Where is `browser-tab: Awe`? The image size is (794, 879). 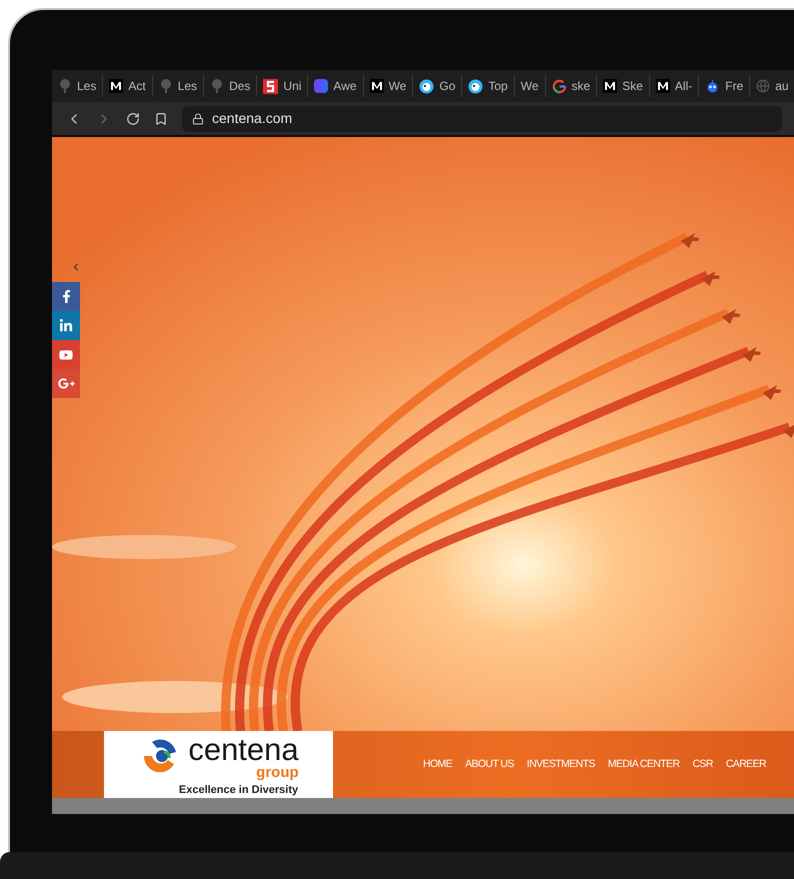 browser-tab: Awe is located at coordinates (336, 86).